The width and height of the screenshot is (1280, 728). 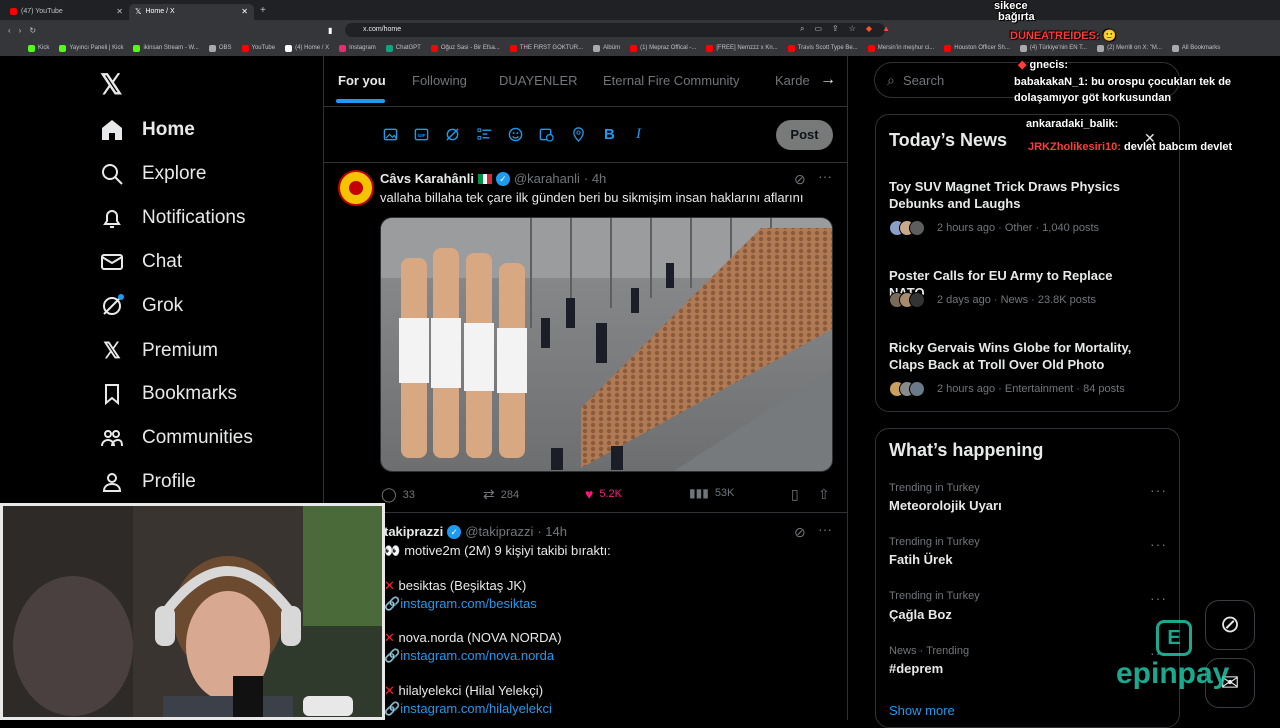 I want to click on schedule-icon, so click(x=546, y=134).